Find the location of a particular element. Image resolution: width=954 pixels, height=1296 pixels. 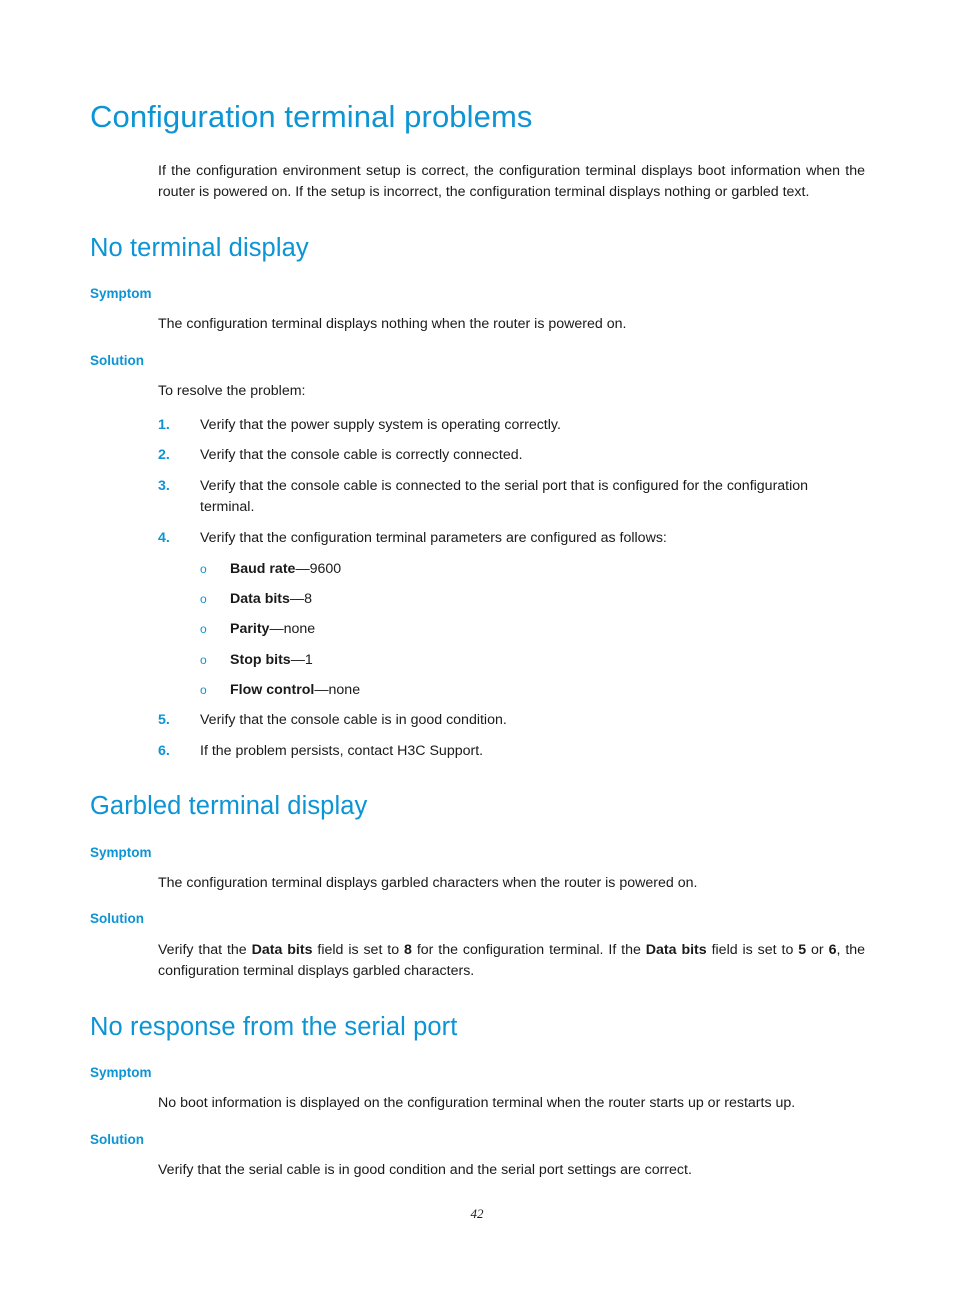

parameter-value: 8 is located at coordinates (308, 598).